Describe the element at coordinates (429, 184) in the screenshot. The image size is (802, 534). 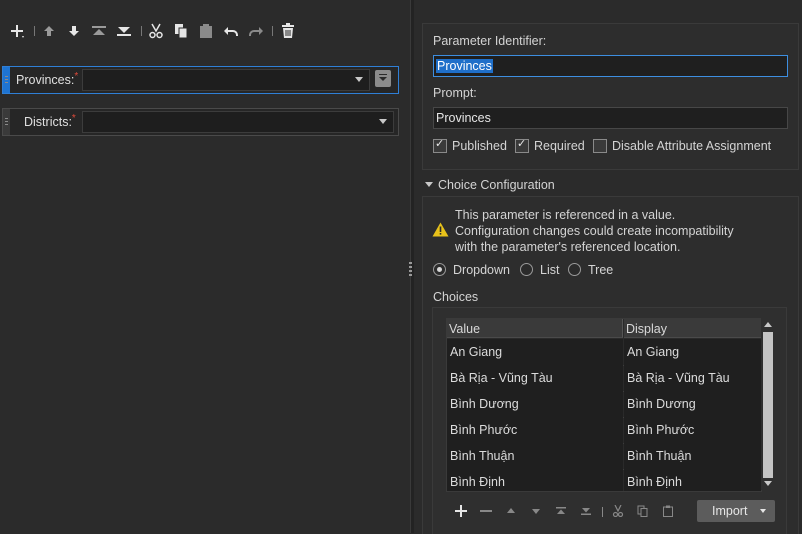
I see `collapse-triangle-icon` at that location.